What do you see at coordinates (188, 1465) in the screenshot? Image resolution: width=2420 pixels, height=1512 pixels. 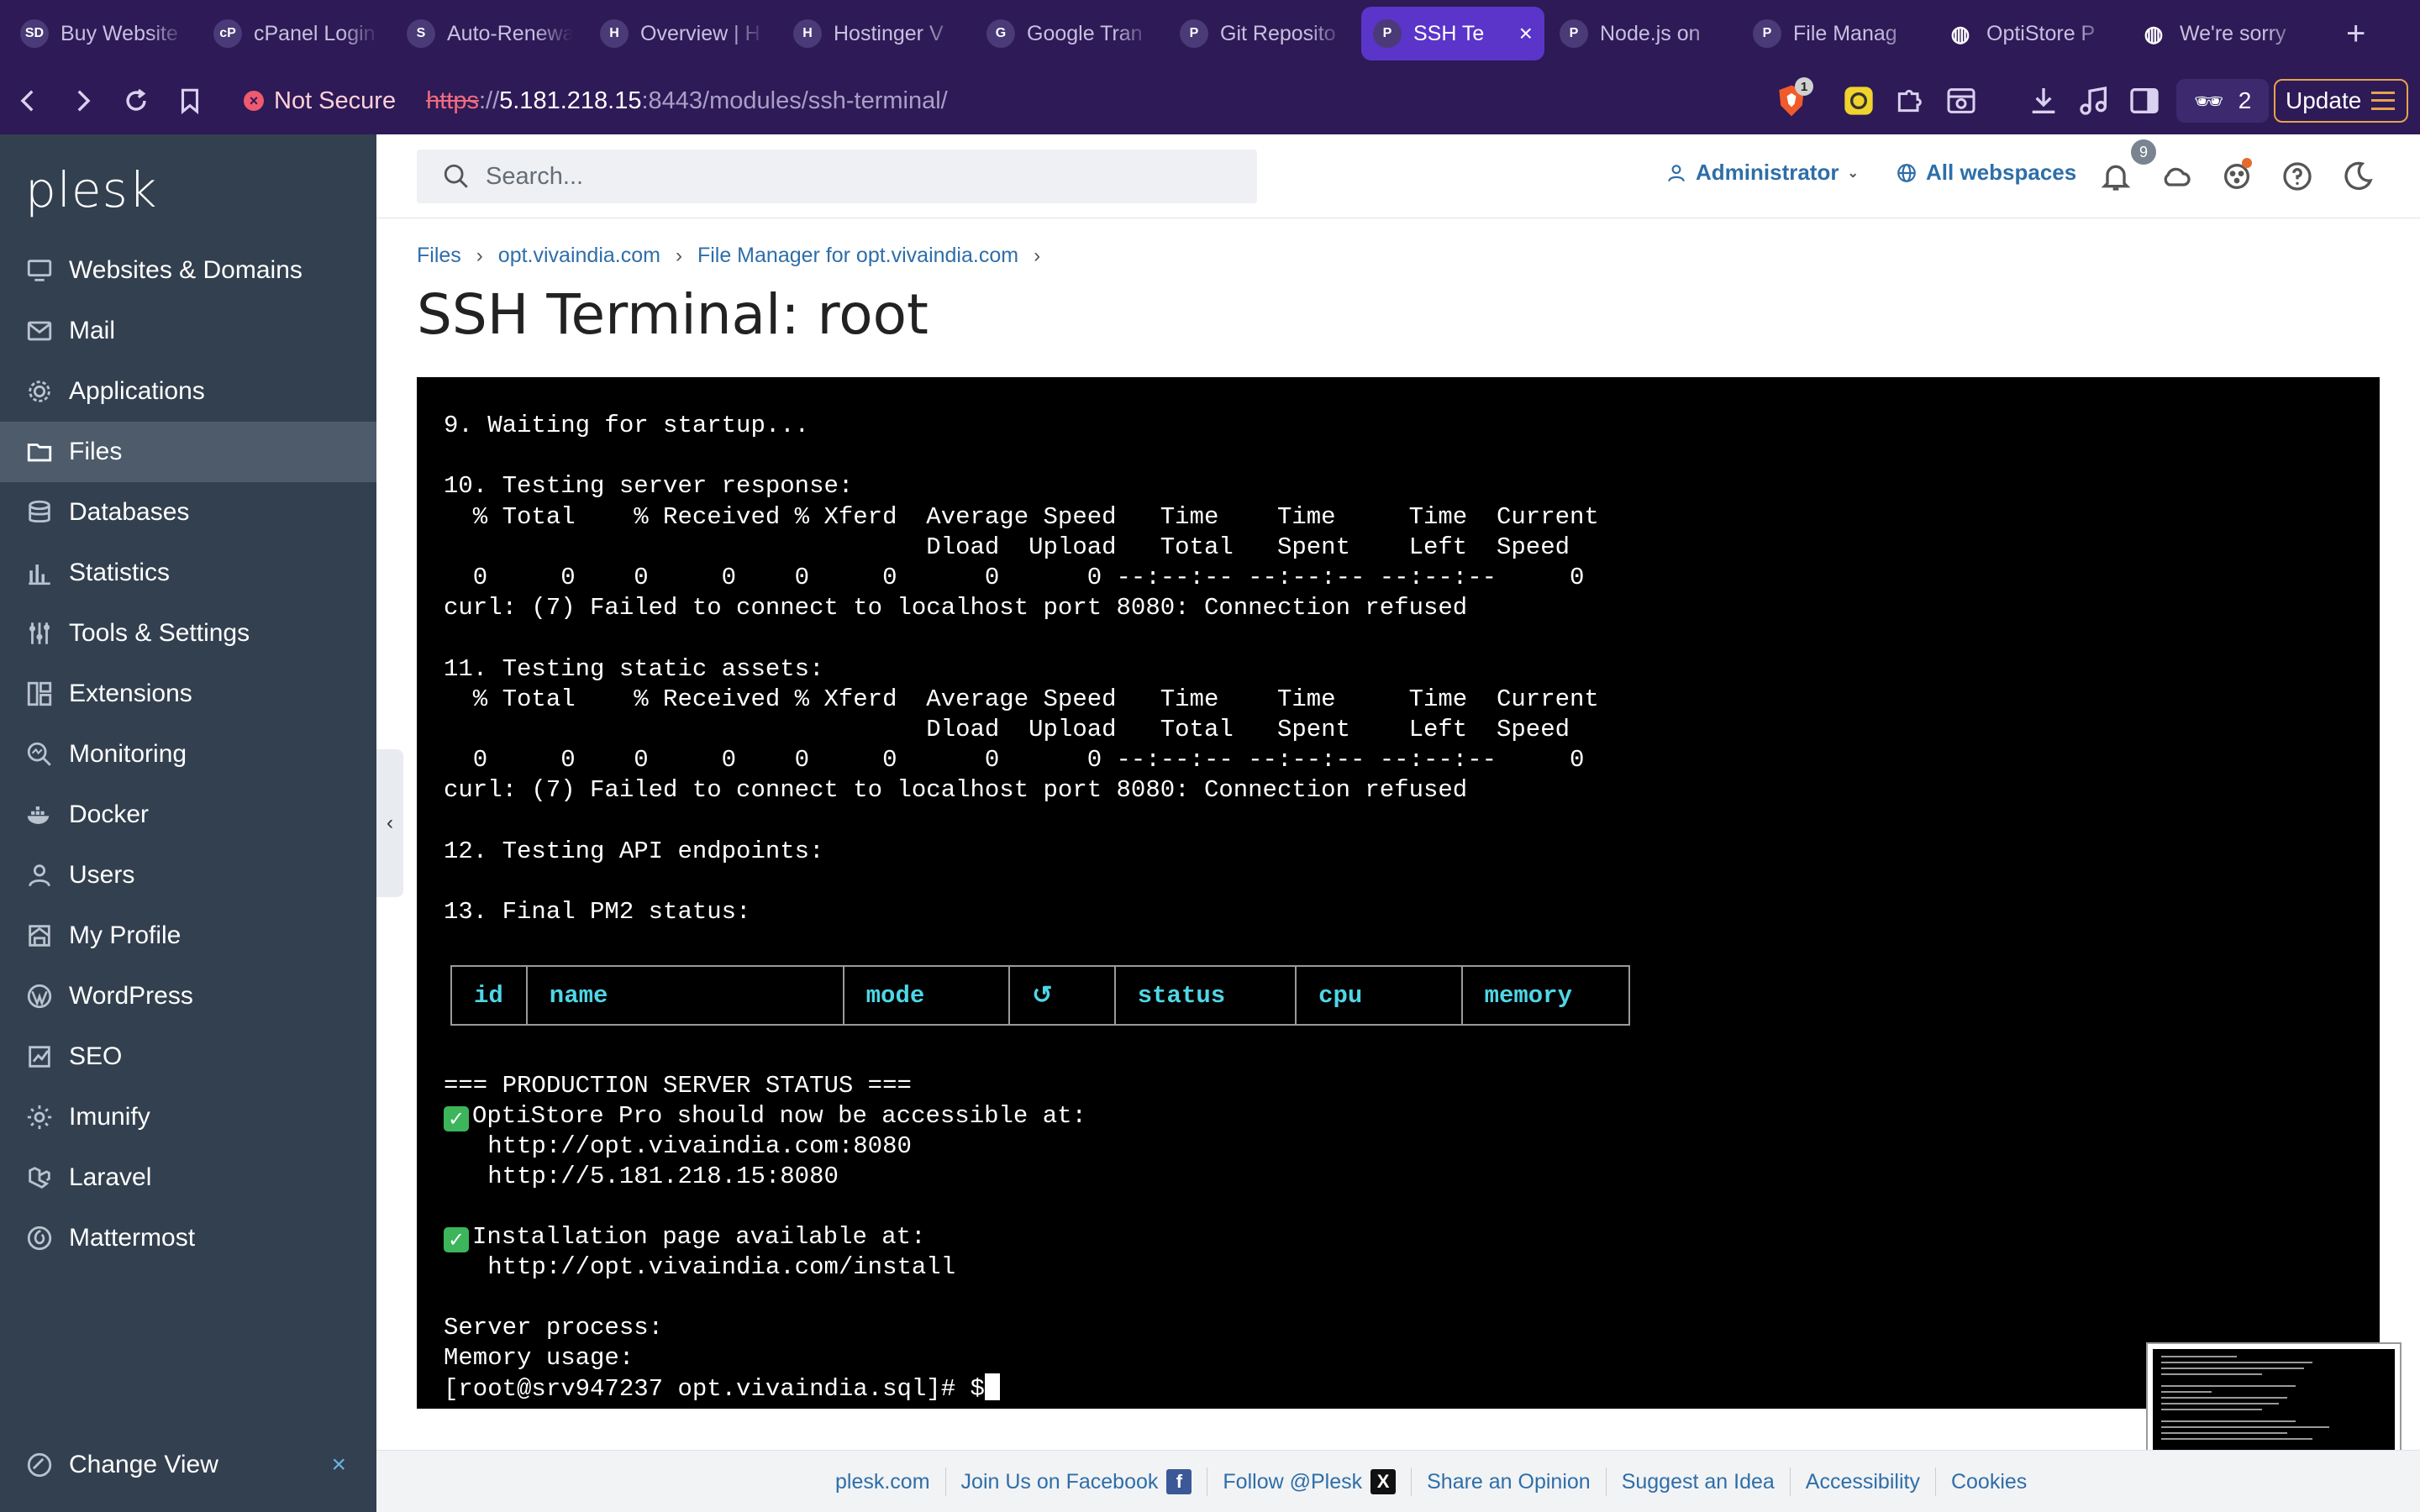 I see `change-view-button: Change View ×` at bounding box center [188, 1465].